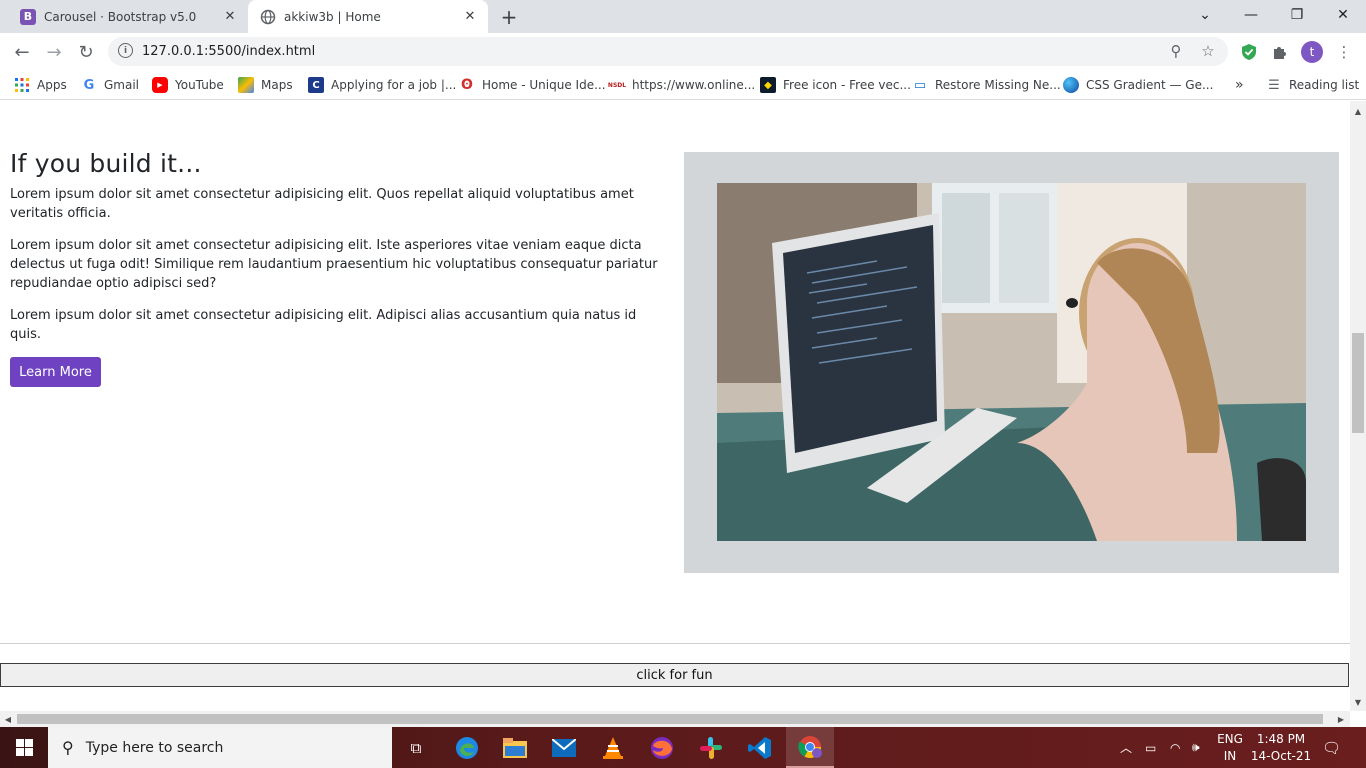 This screenshot has width=1366, height=768. What do you see at coordinates (515, 747) in the screenshot?
I see `file-explorer-icon` at bounding box center [515, 747].